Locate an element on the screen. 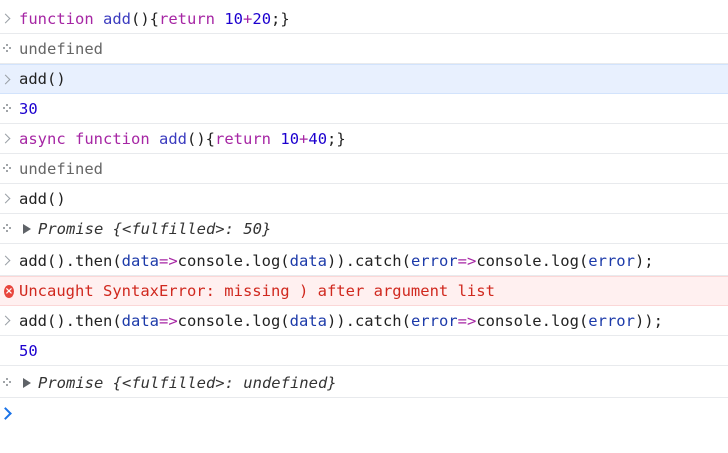 Image resolution: width=728 pixels, height=453 pixels. token: } is located at coordinates (266, 228).